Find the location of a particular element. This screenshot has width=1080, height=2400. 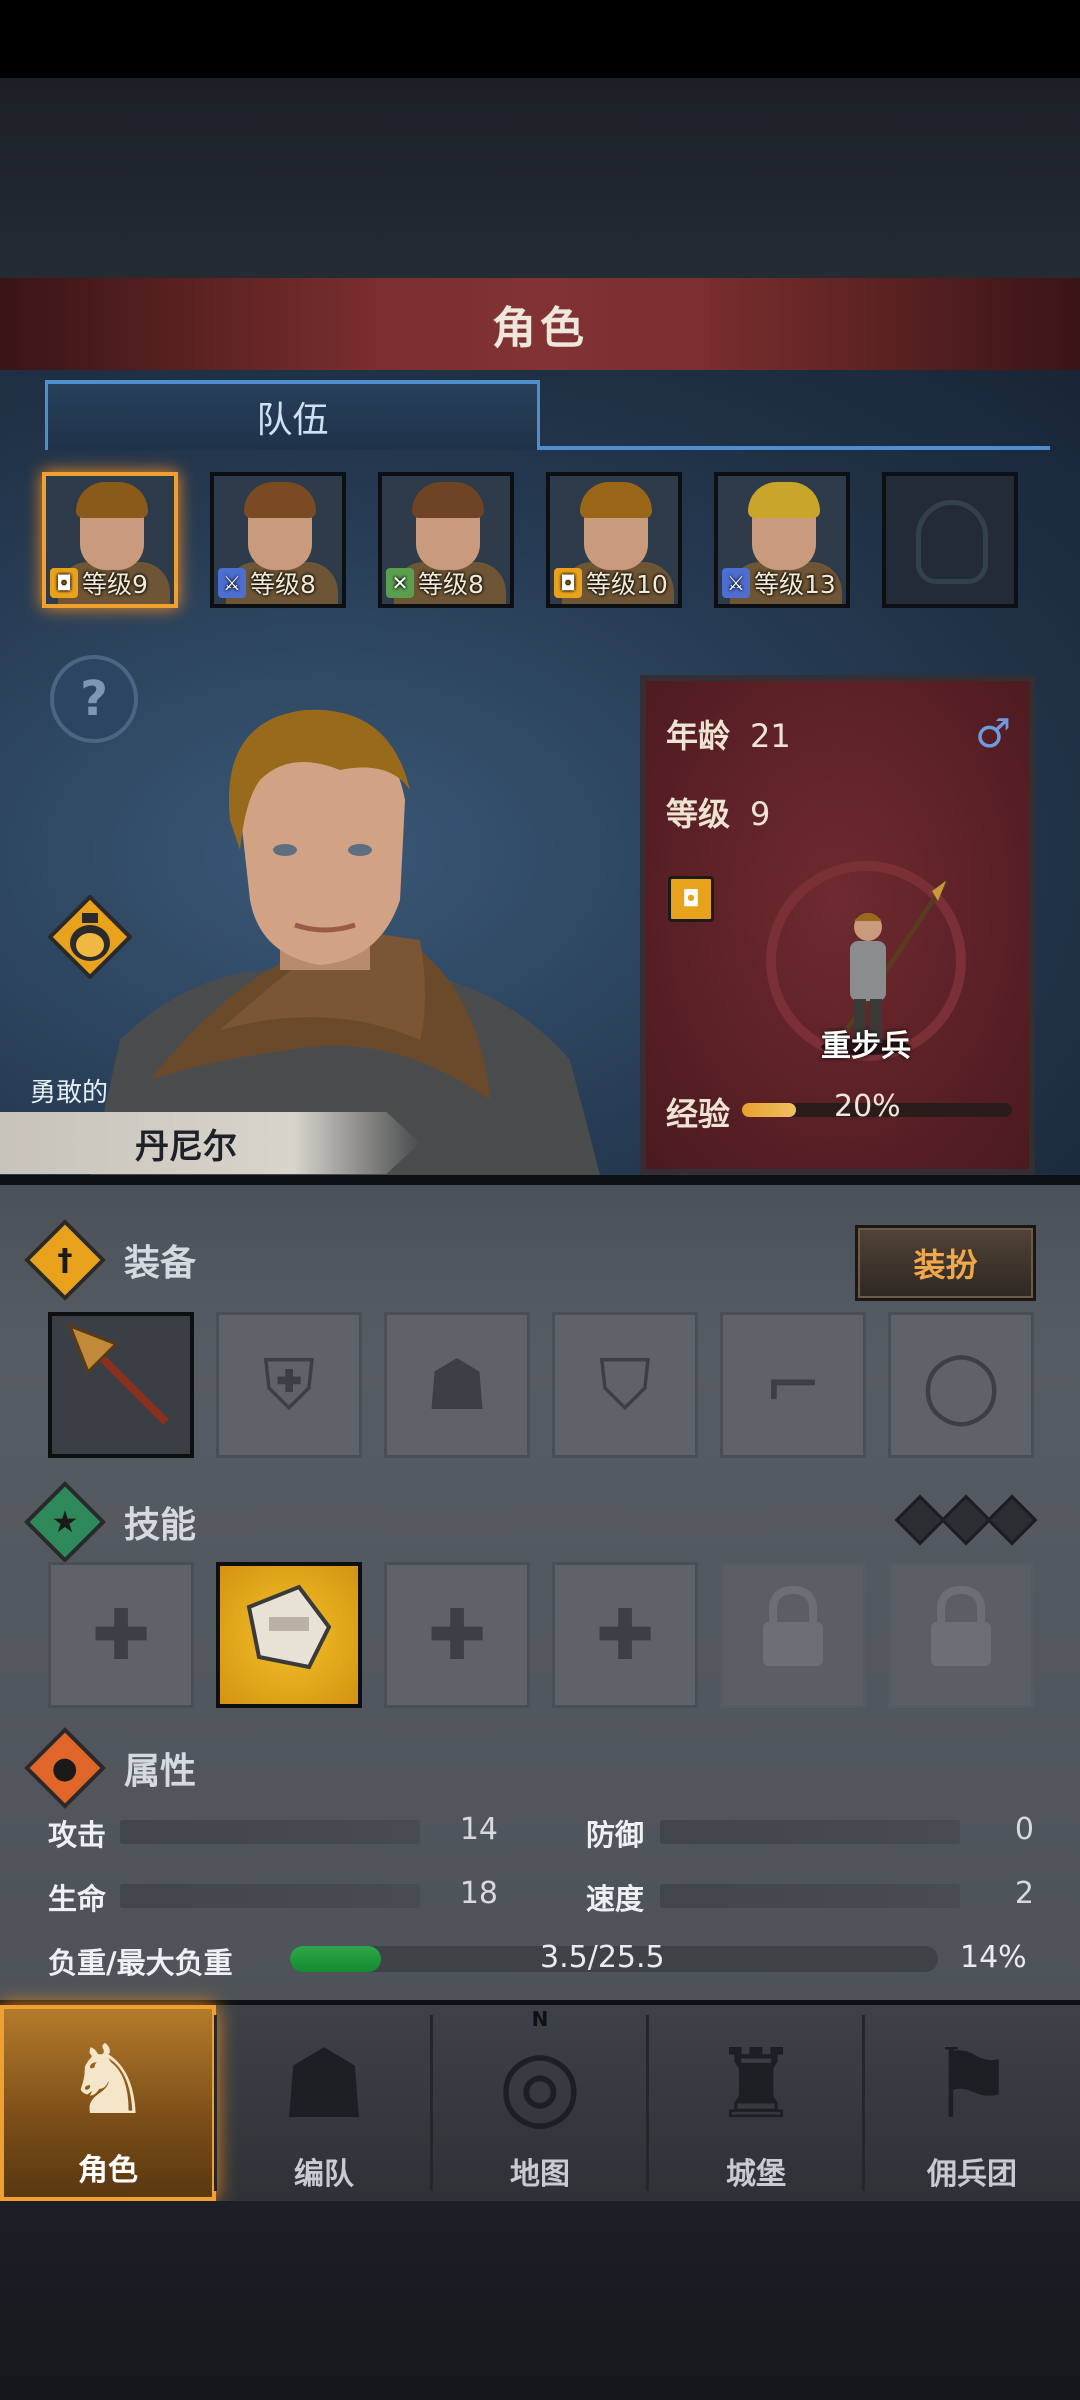

armor-slot: ⛉ is located at coordinates (625, 1385).